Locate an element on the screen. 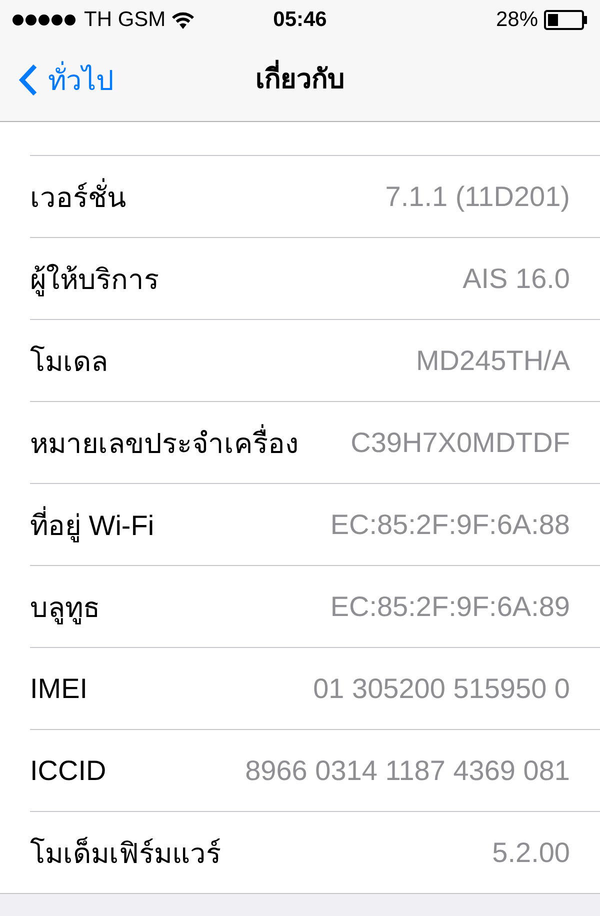 The width and height of the screenshot is (600, 916). row-value: 01 305200 515950 0 is located at coordinates (441, 688).